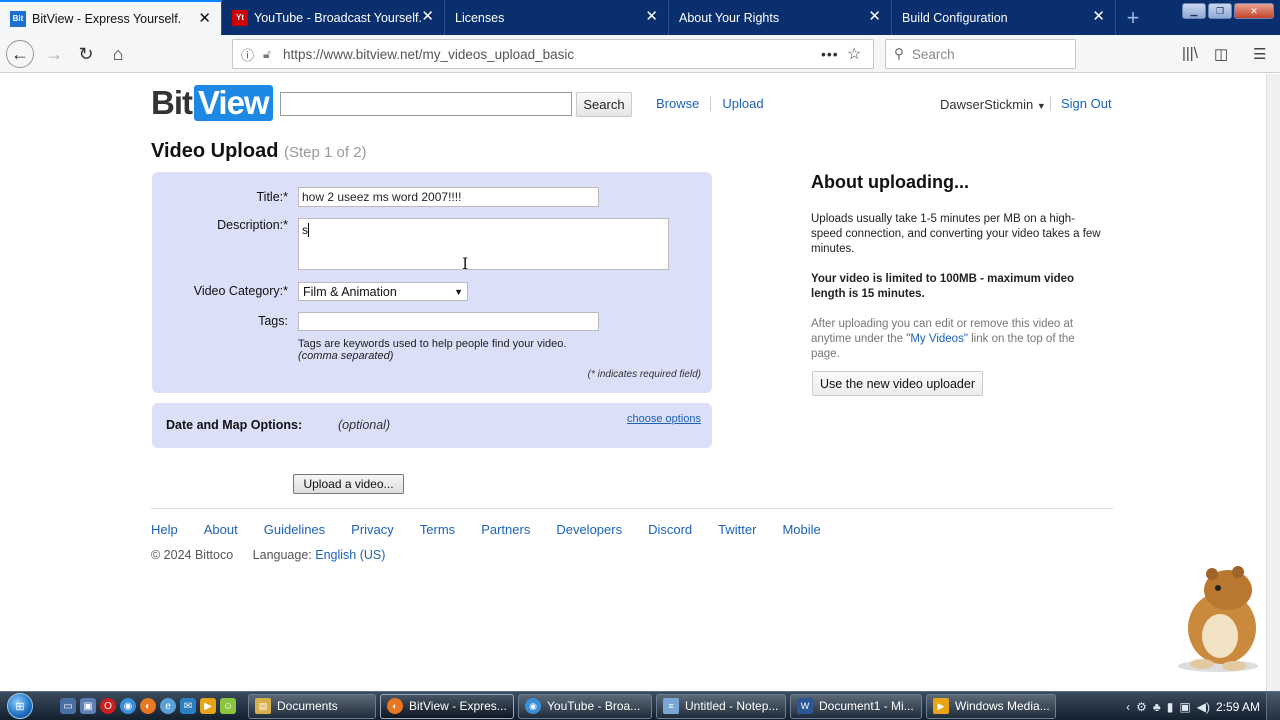 This screenshot has width=1280, height=720. Describe the element at coordinates (1041, 106) in the screenshot. I see `chevron-down-icon: ▼` at that location.